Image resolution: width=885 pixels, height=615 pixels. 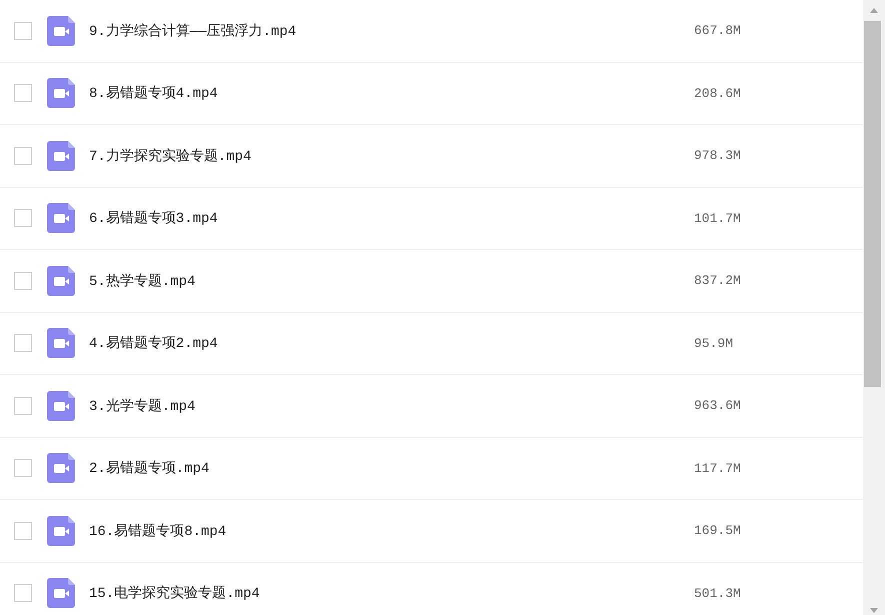 I want to click on file-name: 5.热学专题.mp4, so click(x=391, y=281).